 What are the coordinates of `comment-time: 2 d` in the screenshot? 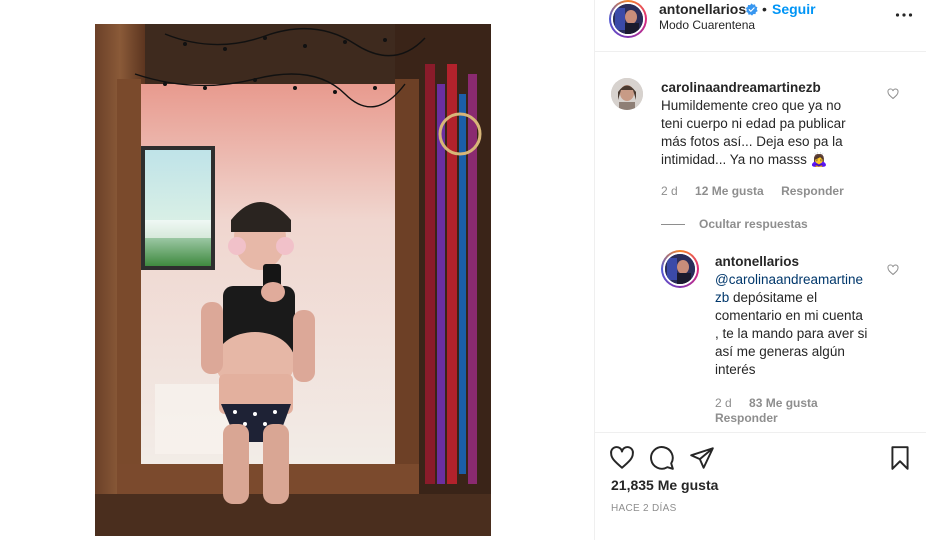 It's located at (669, 191).